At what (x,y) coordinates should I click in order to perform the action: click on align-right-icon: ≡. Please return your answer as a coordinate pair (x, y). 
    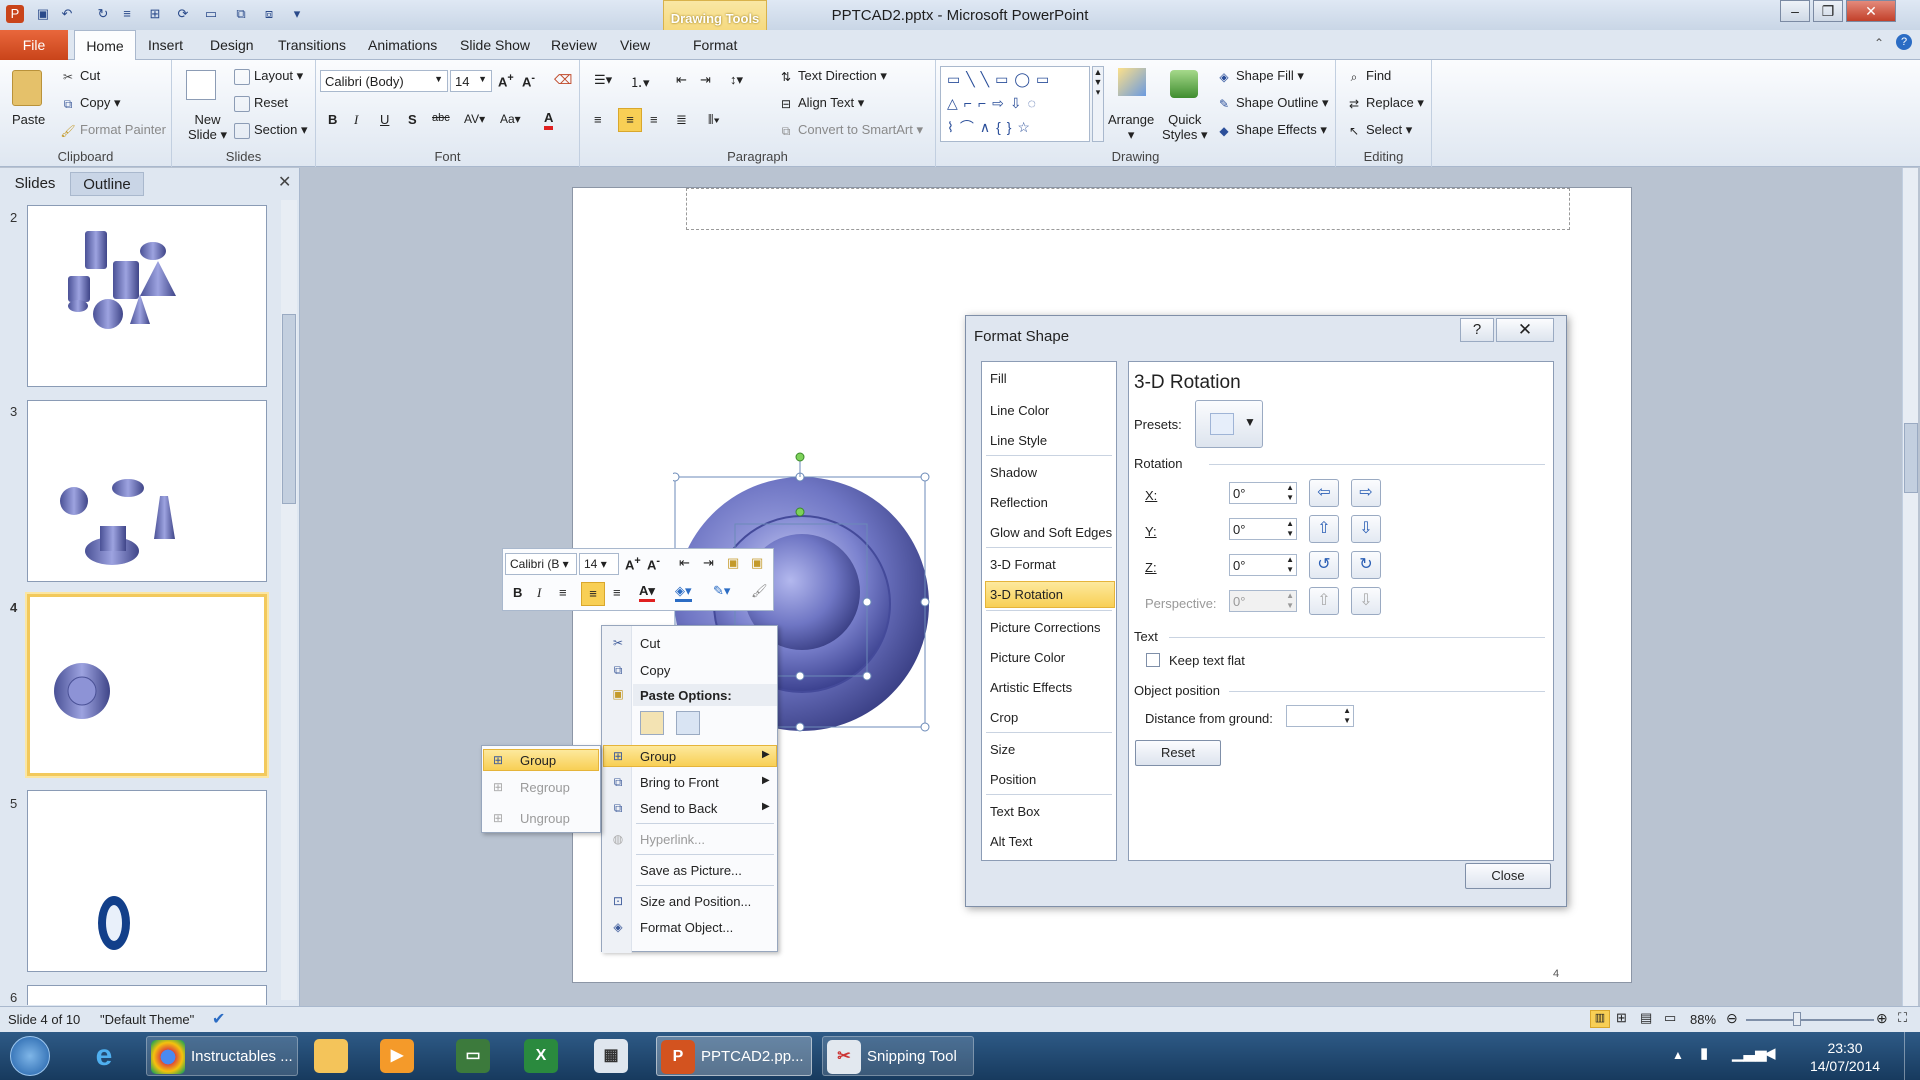
    Looking at the image, I should click on (654, 119).